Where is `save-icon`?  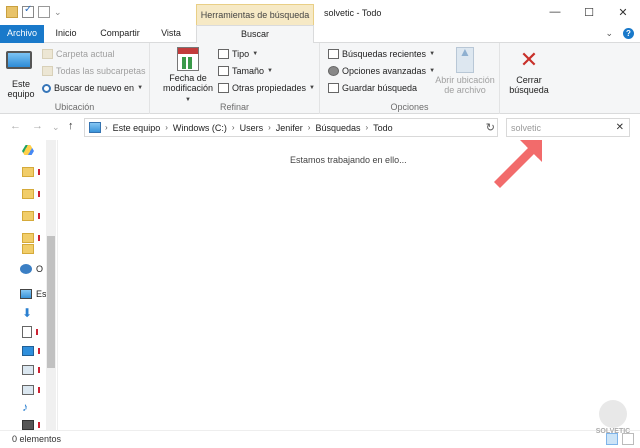
save-icon is located at coordinates (333, 88).